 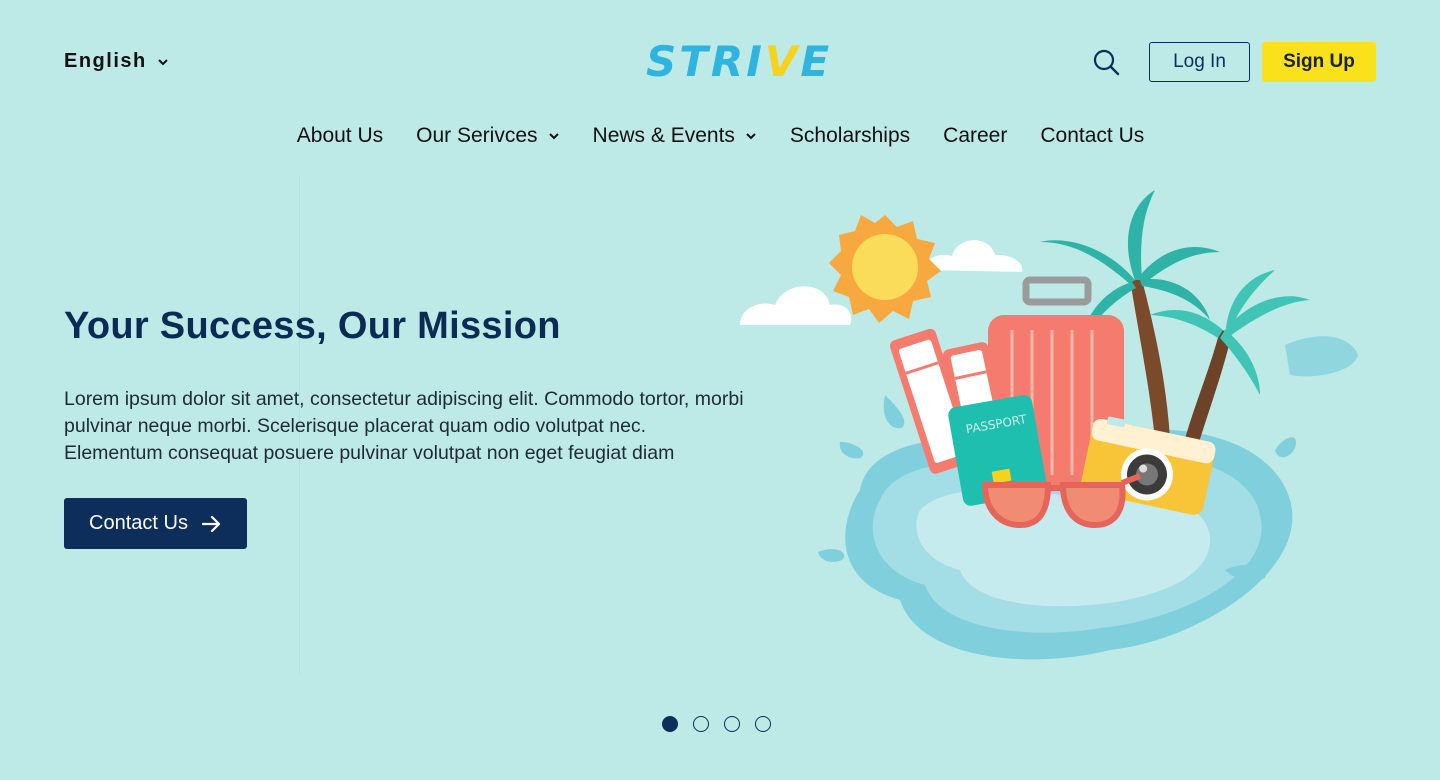 I want to click on logo: STRIVE, so click(x=739, y=62).